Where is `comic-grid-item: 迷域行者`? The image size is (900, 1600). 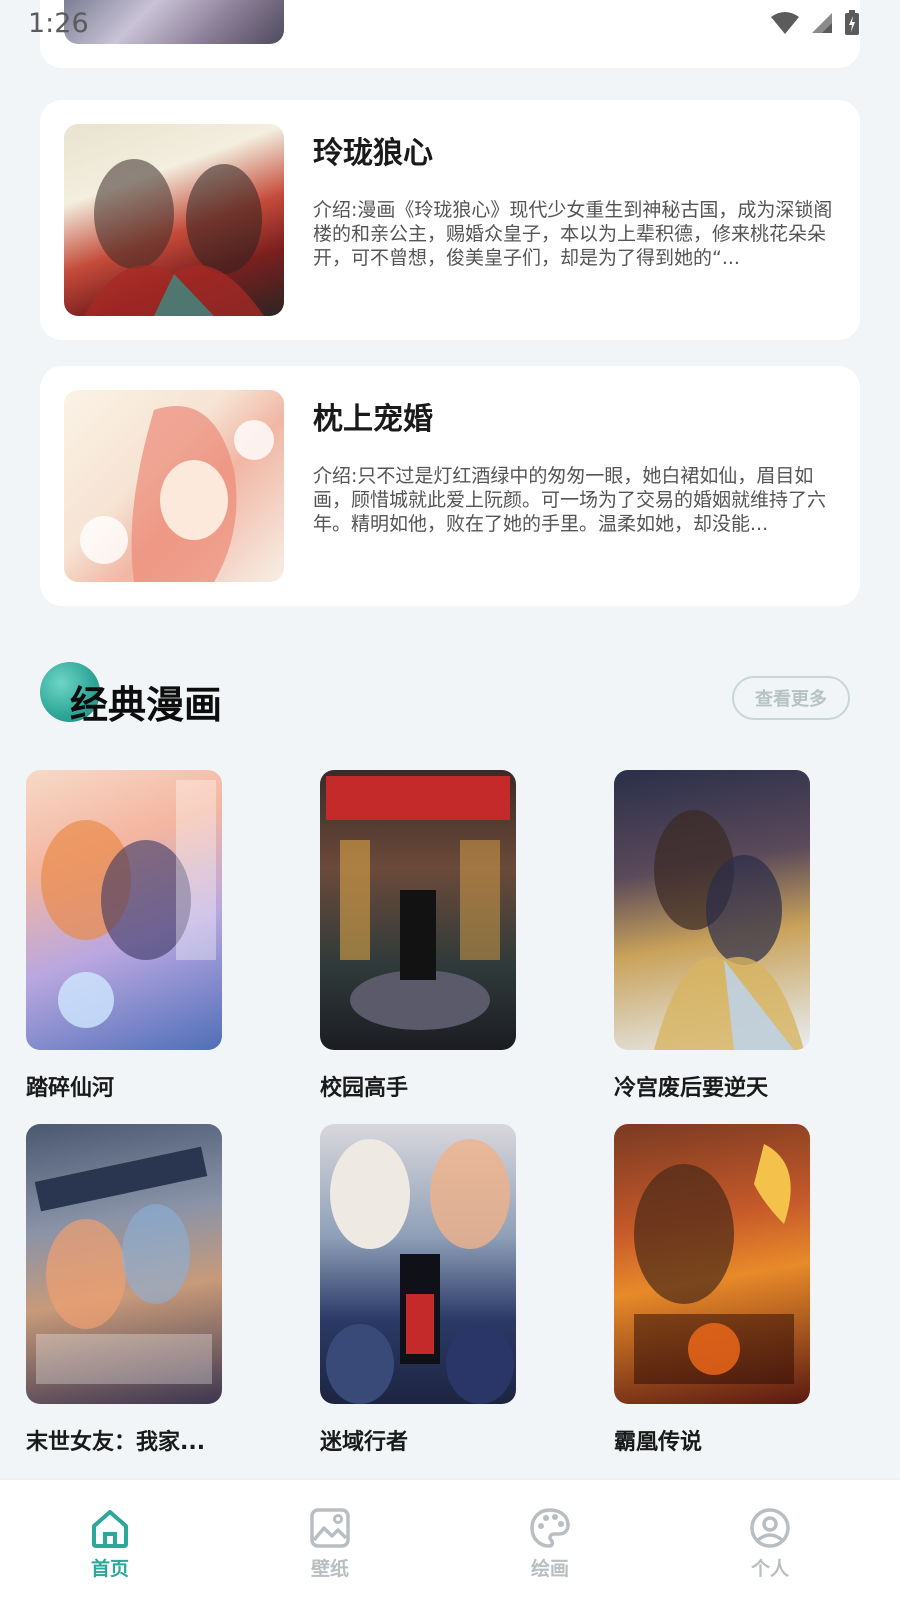
comic-grid-item: 迷域行者 is located at coordinates (418, 1290).